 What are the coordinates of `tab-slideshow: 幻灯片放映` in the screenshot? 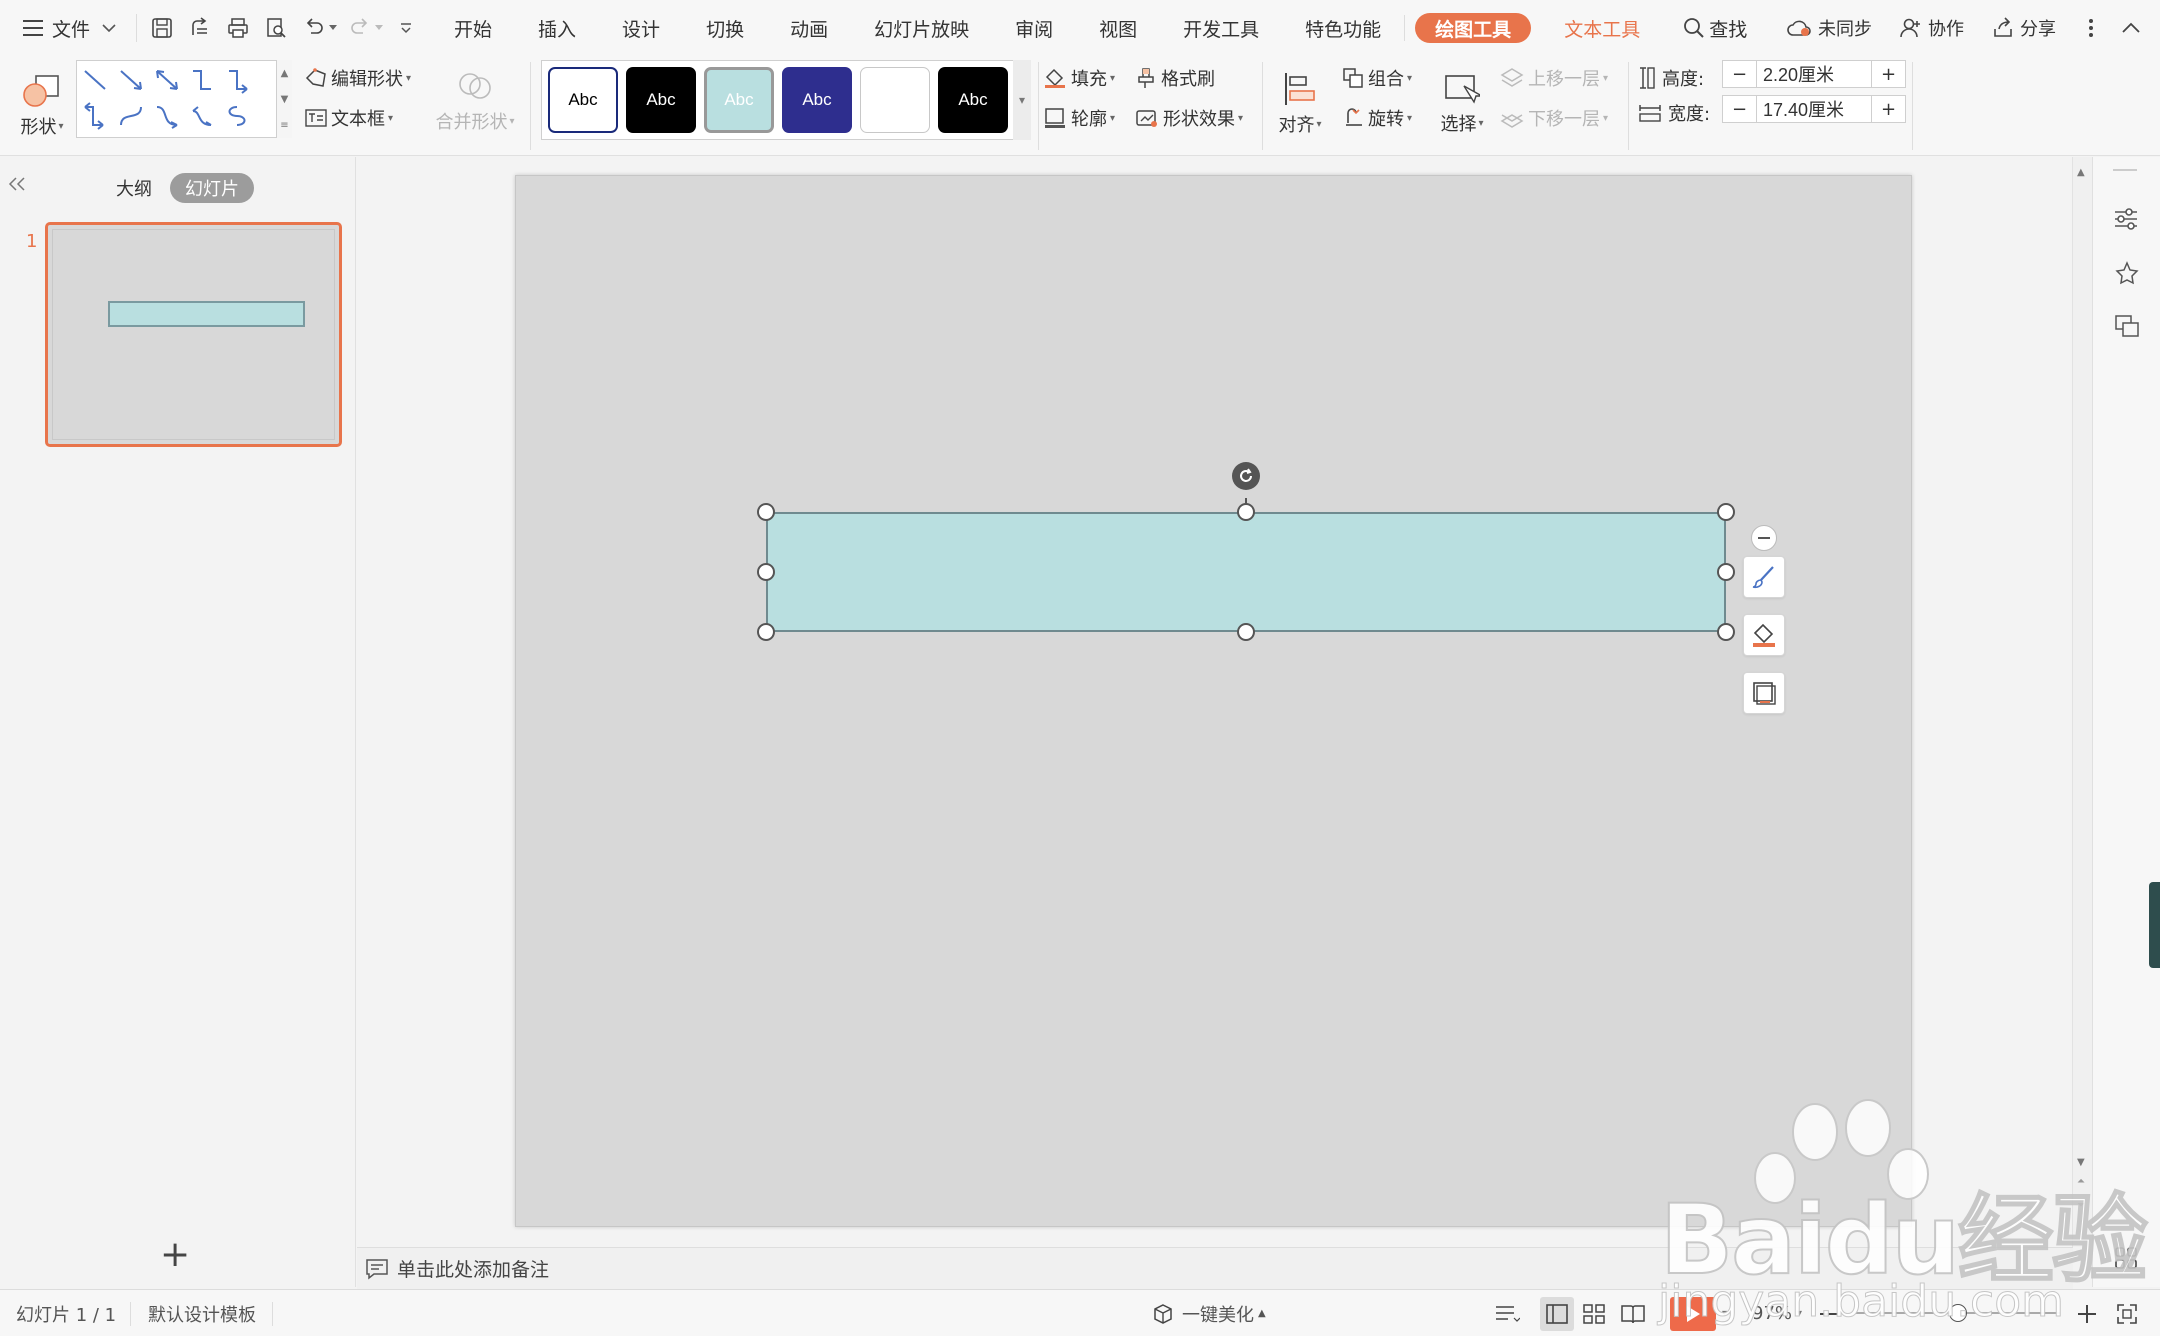 It's located at (921, 28).